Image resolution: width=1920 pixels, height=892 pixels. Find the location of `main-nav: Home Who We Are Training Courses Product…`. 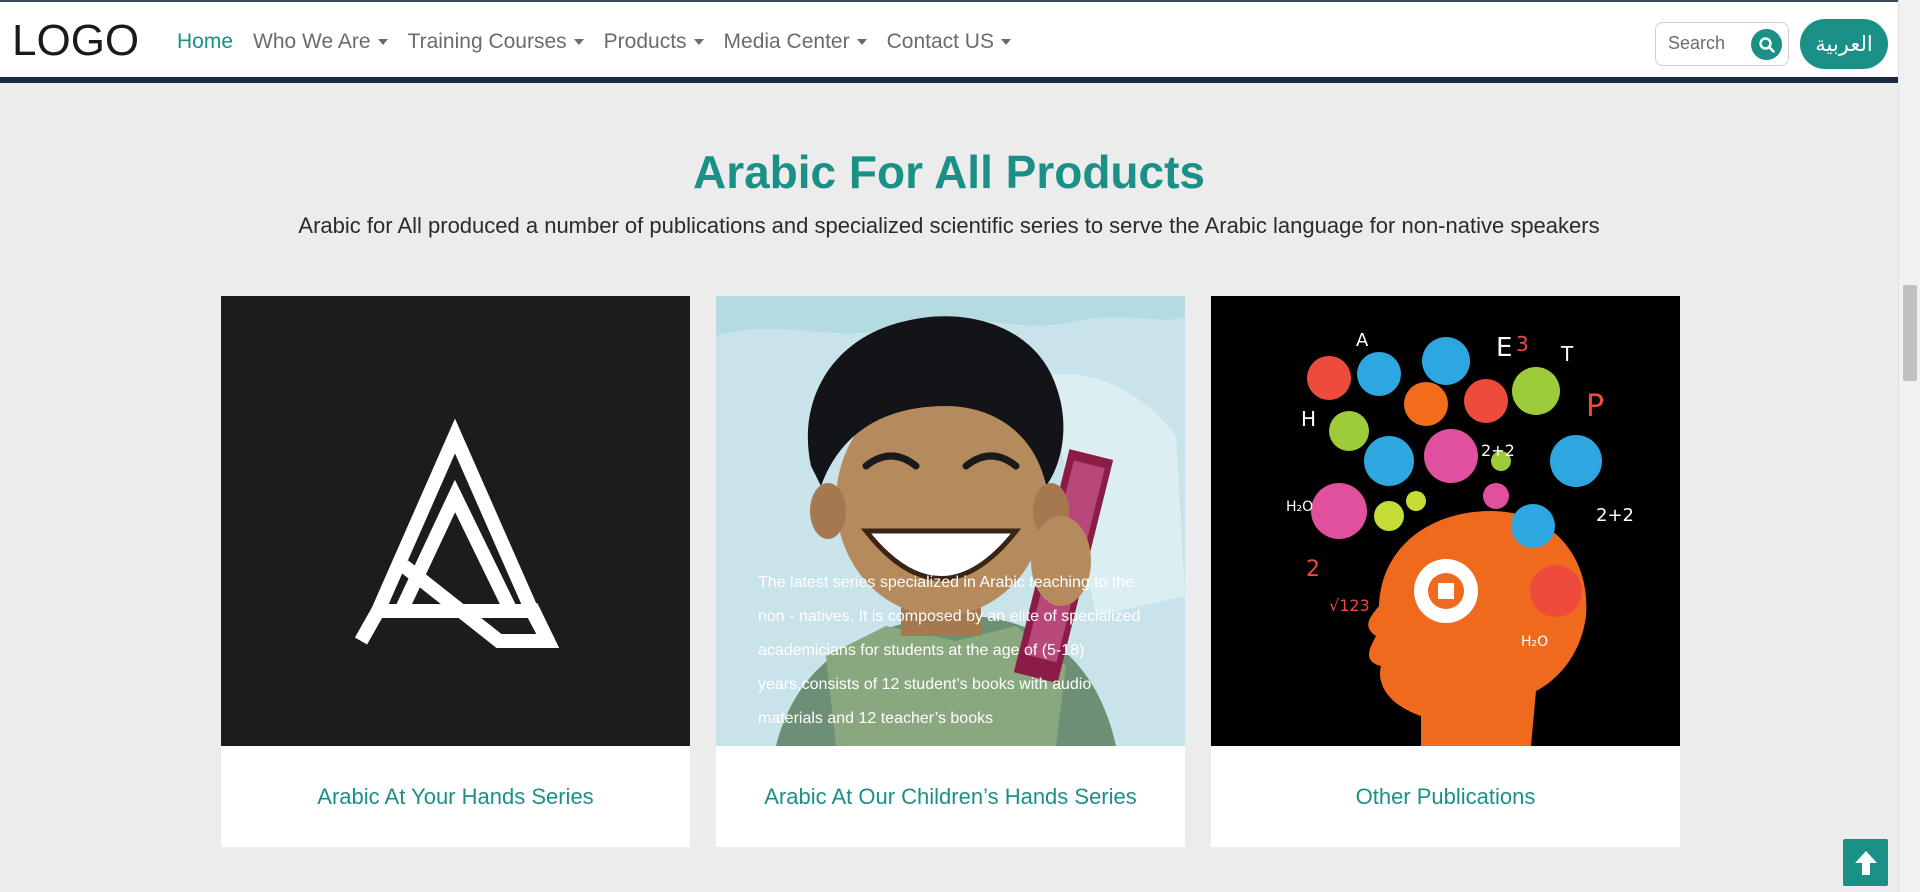

main-nav: Home Who We Are Training Courses Product… is located at coordinates (604, 42).